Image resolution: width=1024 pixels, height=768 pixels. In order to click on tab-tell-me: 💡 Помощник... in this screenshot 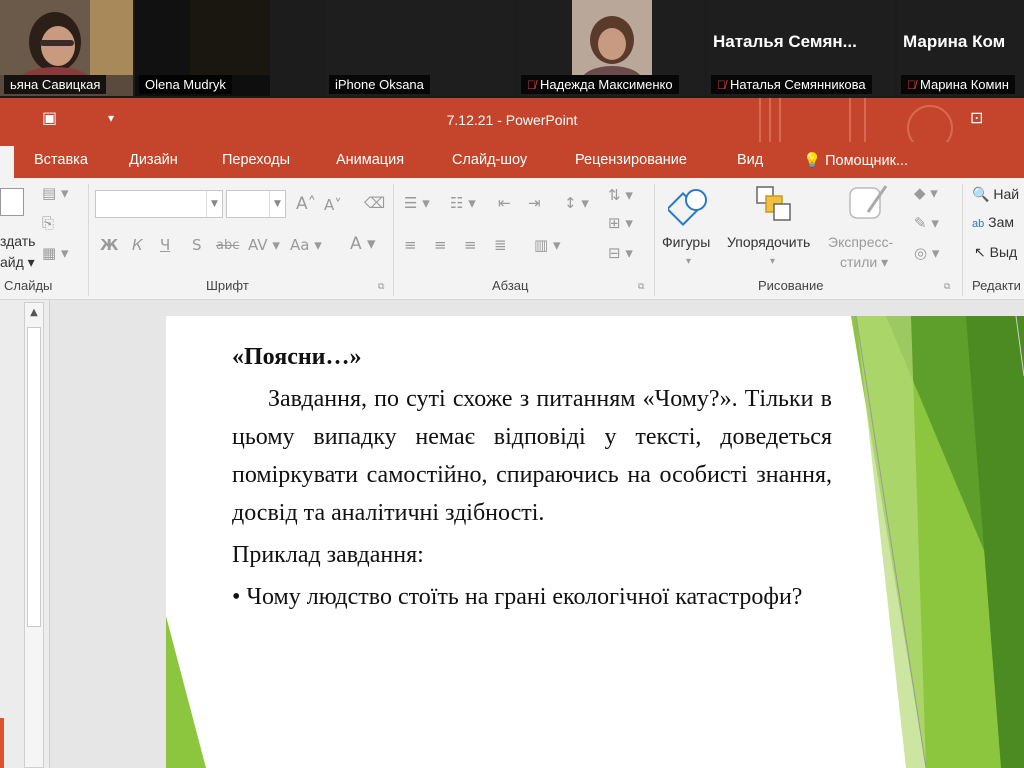, I will do `click(855, 160)`.